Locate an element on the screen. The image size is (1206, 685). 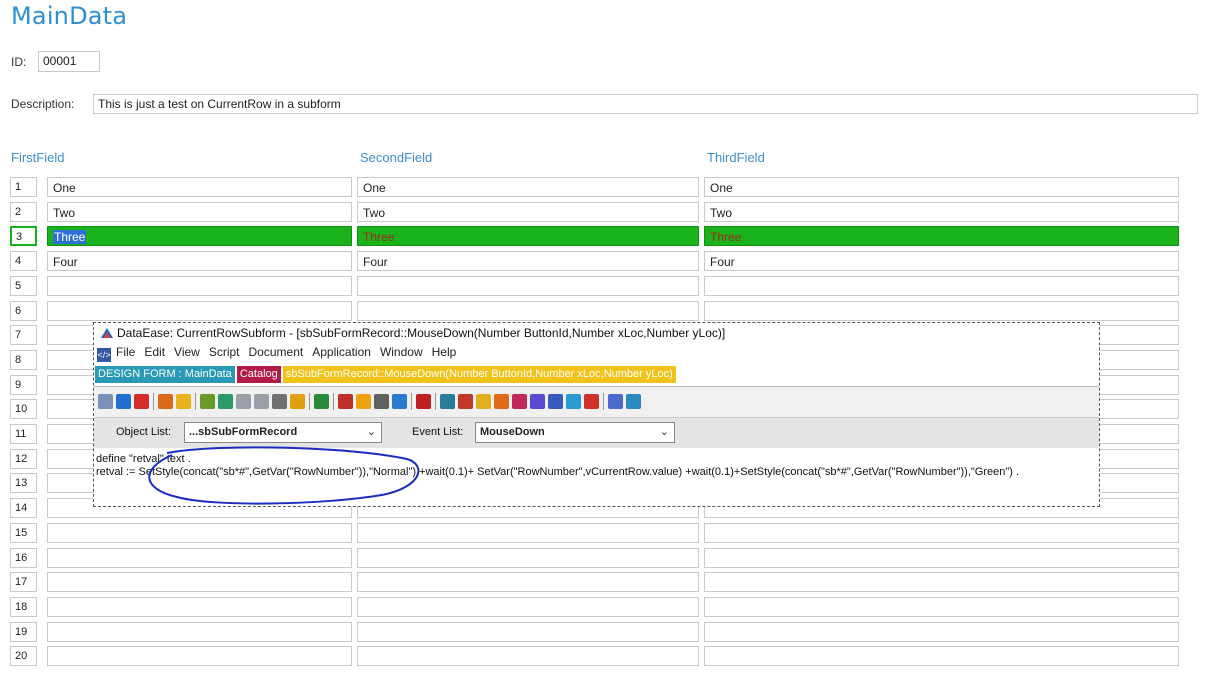
undo-icon is located at coordinates (243, 401).